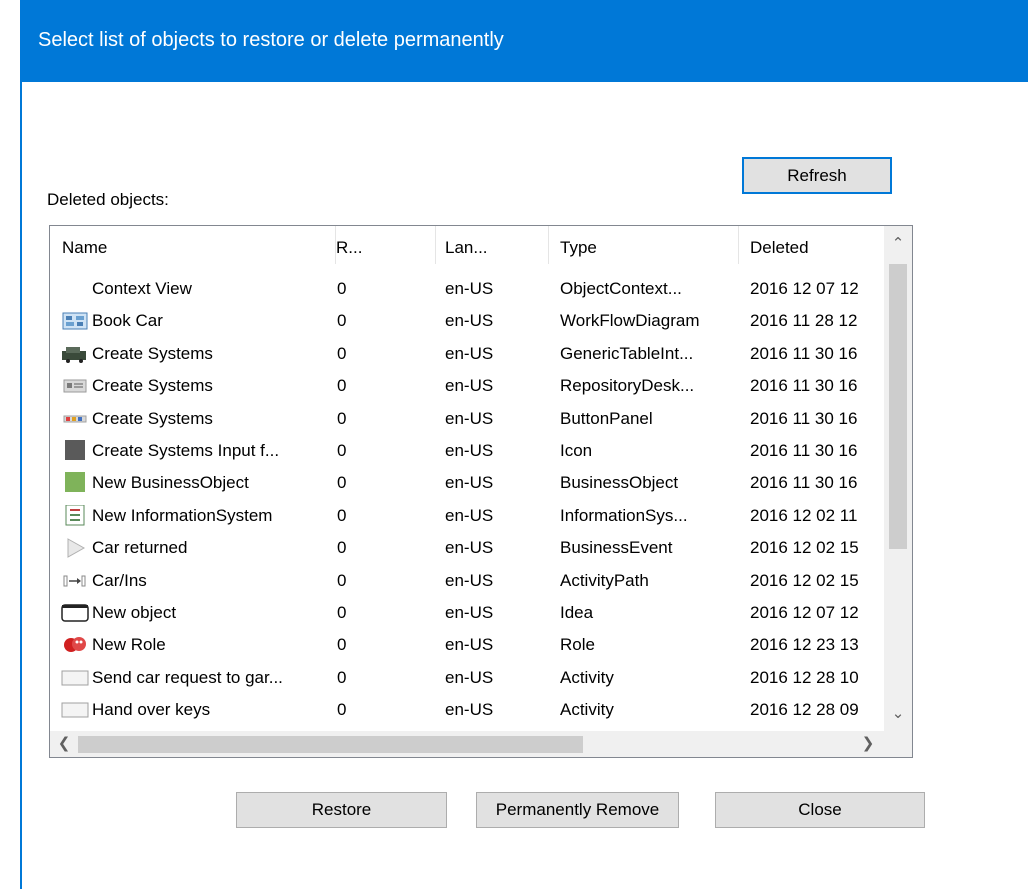 The height and width of the screenshot is (889, 1028). I want to click on activity-path-icon, so click(75, 581).